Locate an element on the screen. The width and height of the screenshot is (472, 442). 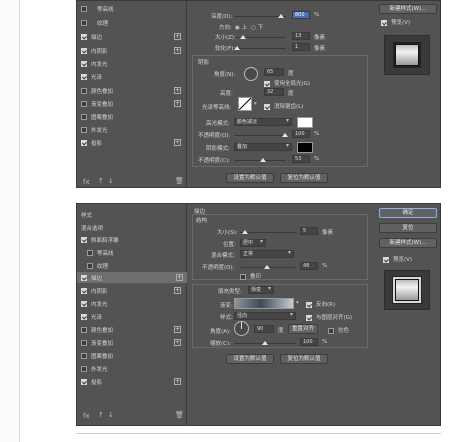
highlight-mode-select: 颜色减淡 is located at coordinates (263, 122).